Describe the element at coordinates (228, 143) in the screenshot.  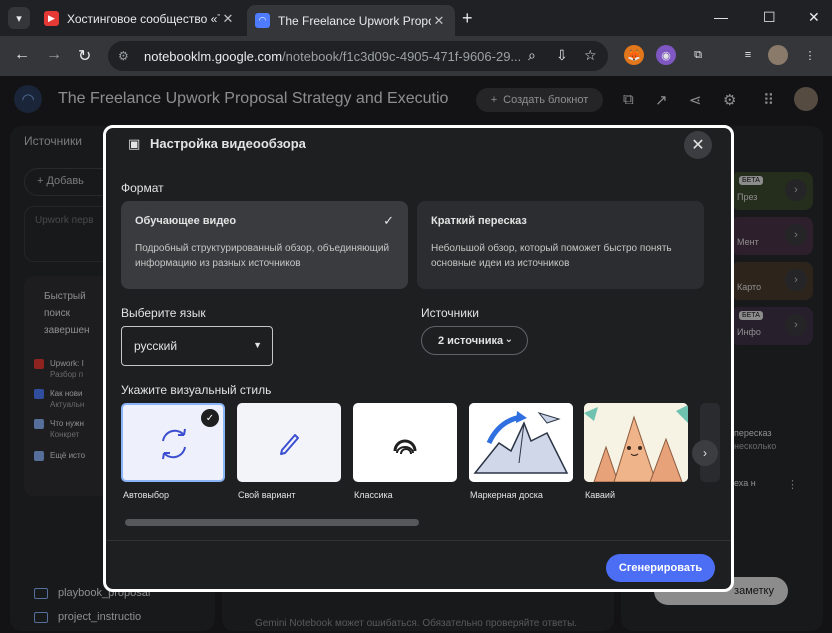
I see `dialog-title: Настройка видеообзора` at that location.